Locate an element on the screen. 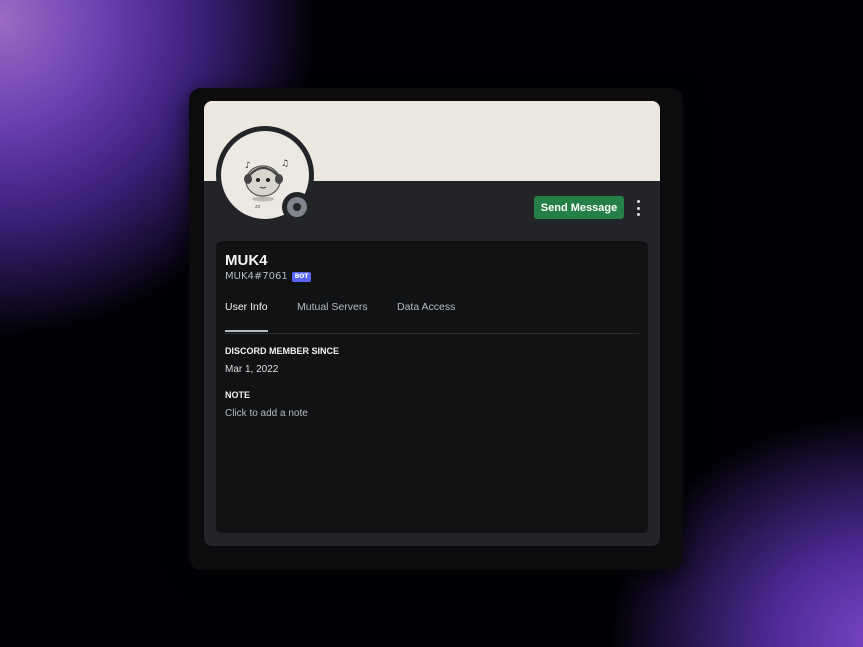  user-tag: MUK4#7061 is located at coordinates (256, 276).